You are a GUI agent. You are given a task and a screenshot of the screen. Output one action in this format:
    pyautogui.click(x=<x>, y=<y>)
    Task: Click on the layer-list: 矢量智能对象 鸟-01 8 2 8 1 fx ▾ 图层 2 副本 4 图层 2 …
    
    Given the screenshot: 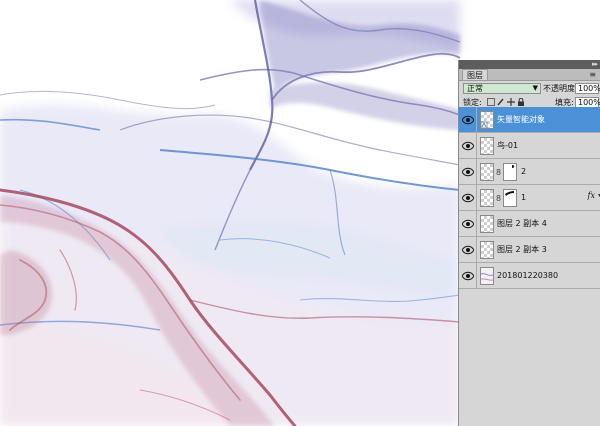 What is the action you would take?
    pyautogui.click(x=529, y=198)
    